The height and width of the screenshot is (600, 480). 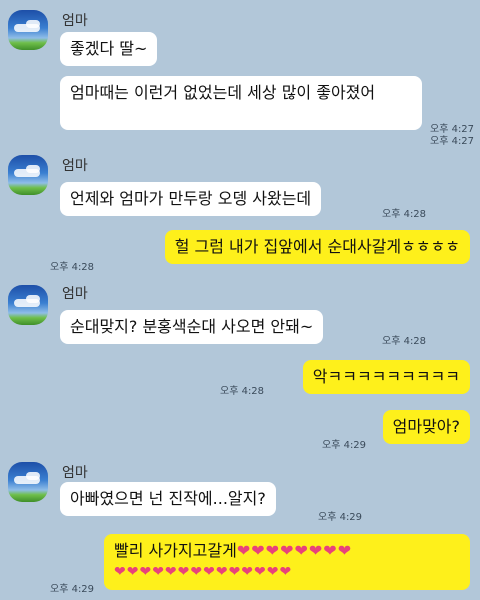 I want to click on message-bubble-incoming: 아빠였으면 넌 진작에...알지?, so click(x=168, y=499).